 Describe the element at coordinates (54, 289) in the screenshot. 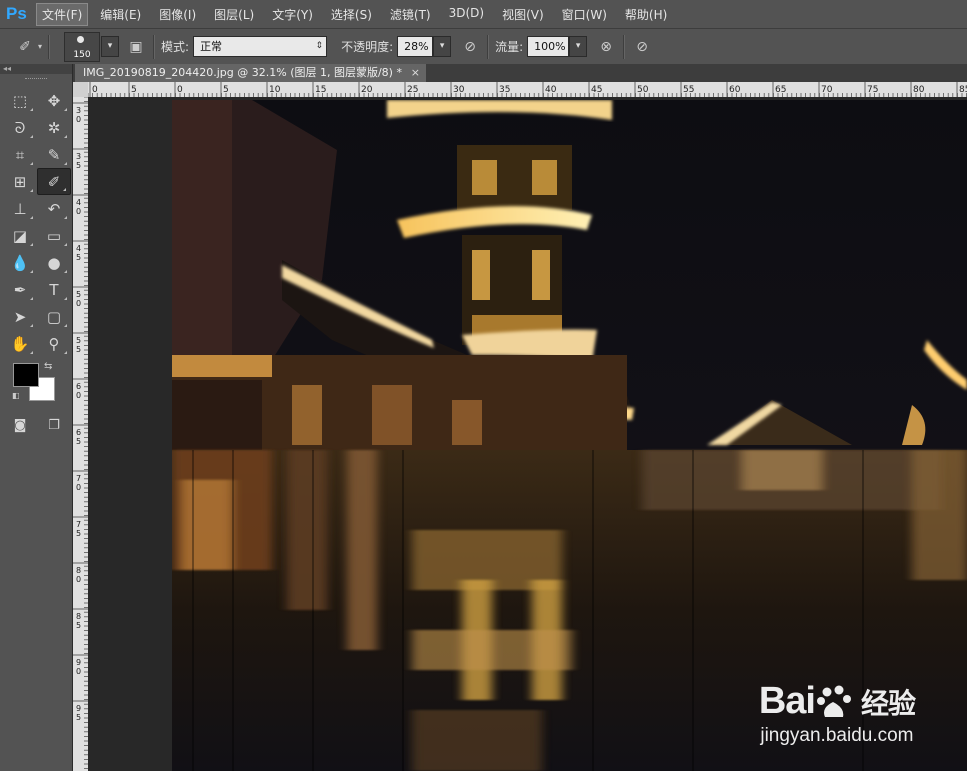

I see `type-tool-icon: T` at that location.